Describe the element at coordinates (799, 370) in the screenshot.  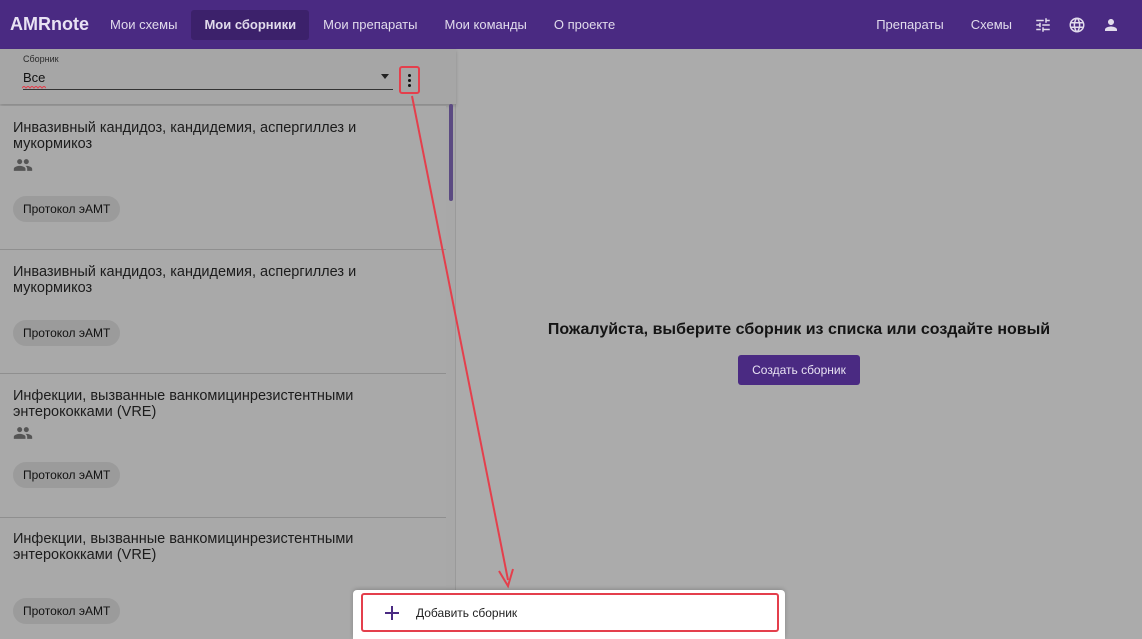
I see `create-collection-button: Создать сборник` at that location.